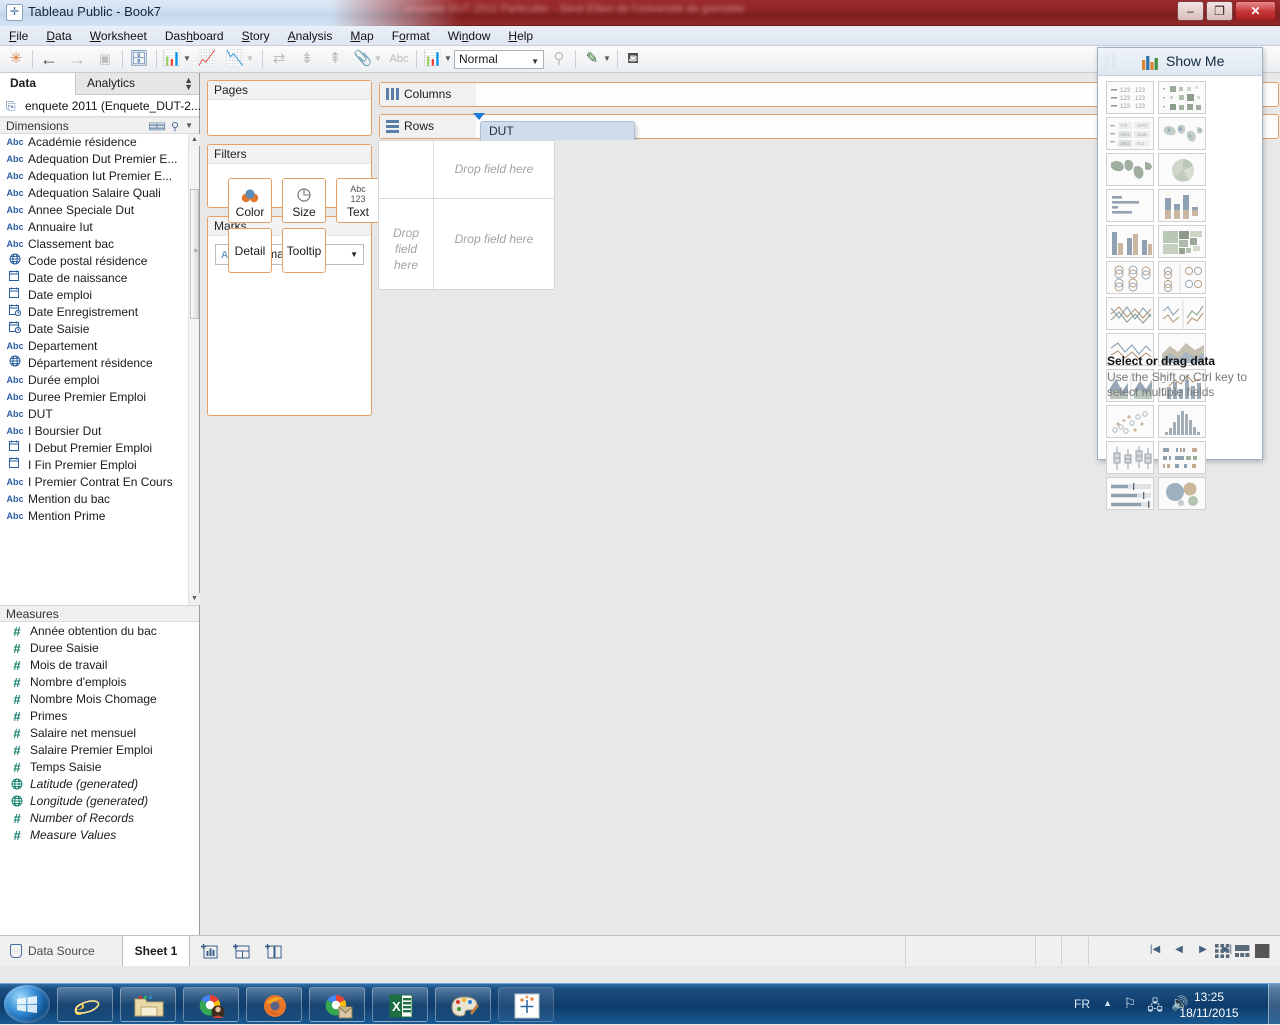  I want to click on taskbar-mozilla-firefox, so click(274, 1004).